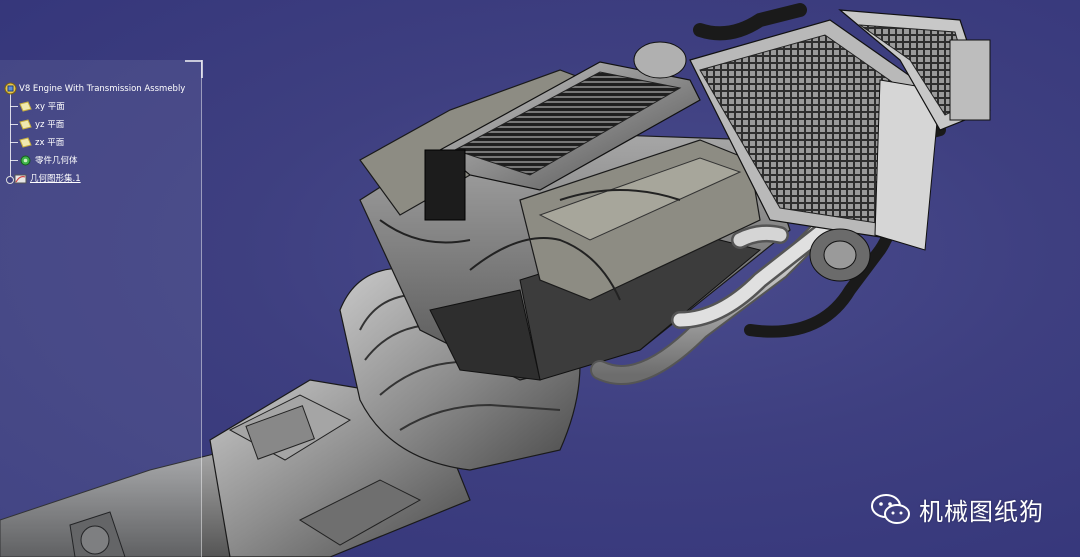 The width and height of the screenshot is (1080, 557). I want to click on tree-item-zx-plane: zx 平面, so click(37, 142).